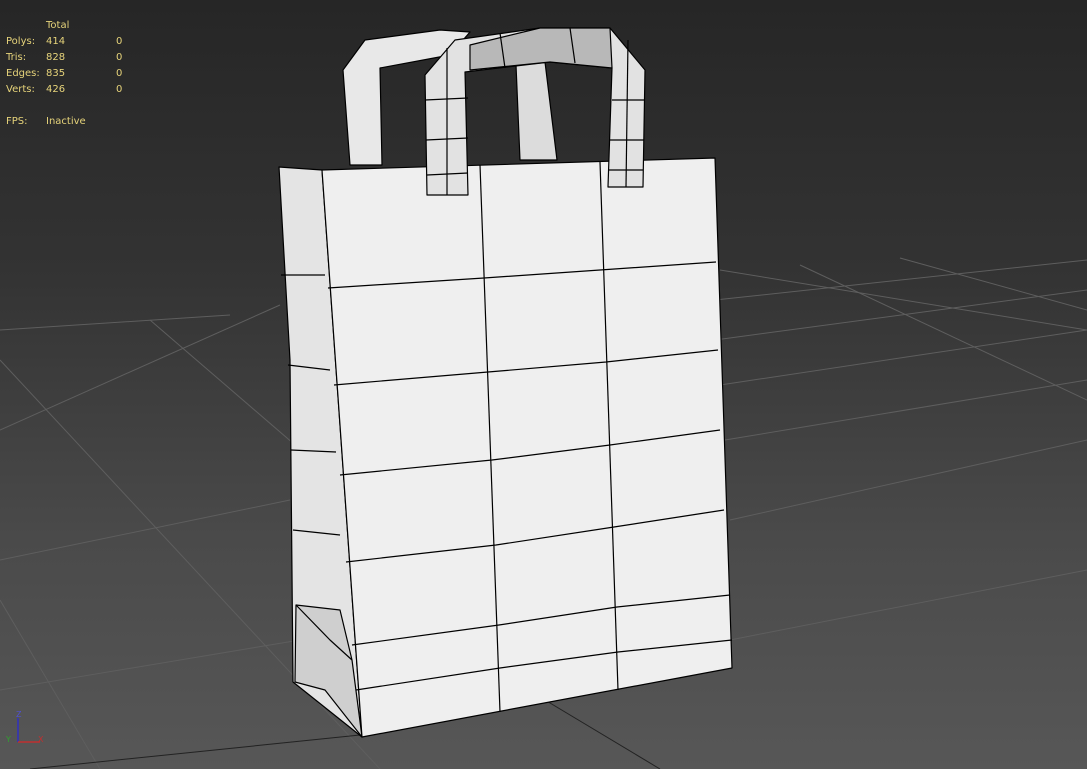 The width and height of the screenshot is (1087, 769). Describe the element at coordinates (23, 73) in the screenshot. I see `stat-label: Edges:` at that location.